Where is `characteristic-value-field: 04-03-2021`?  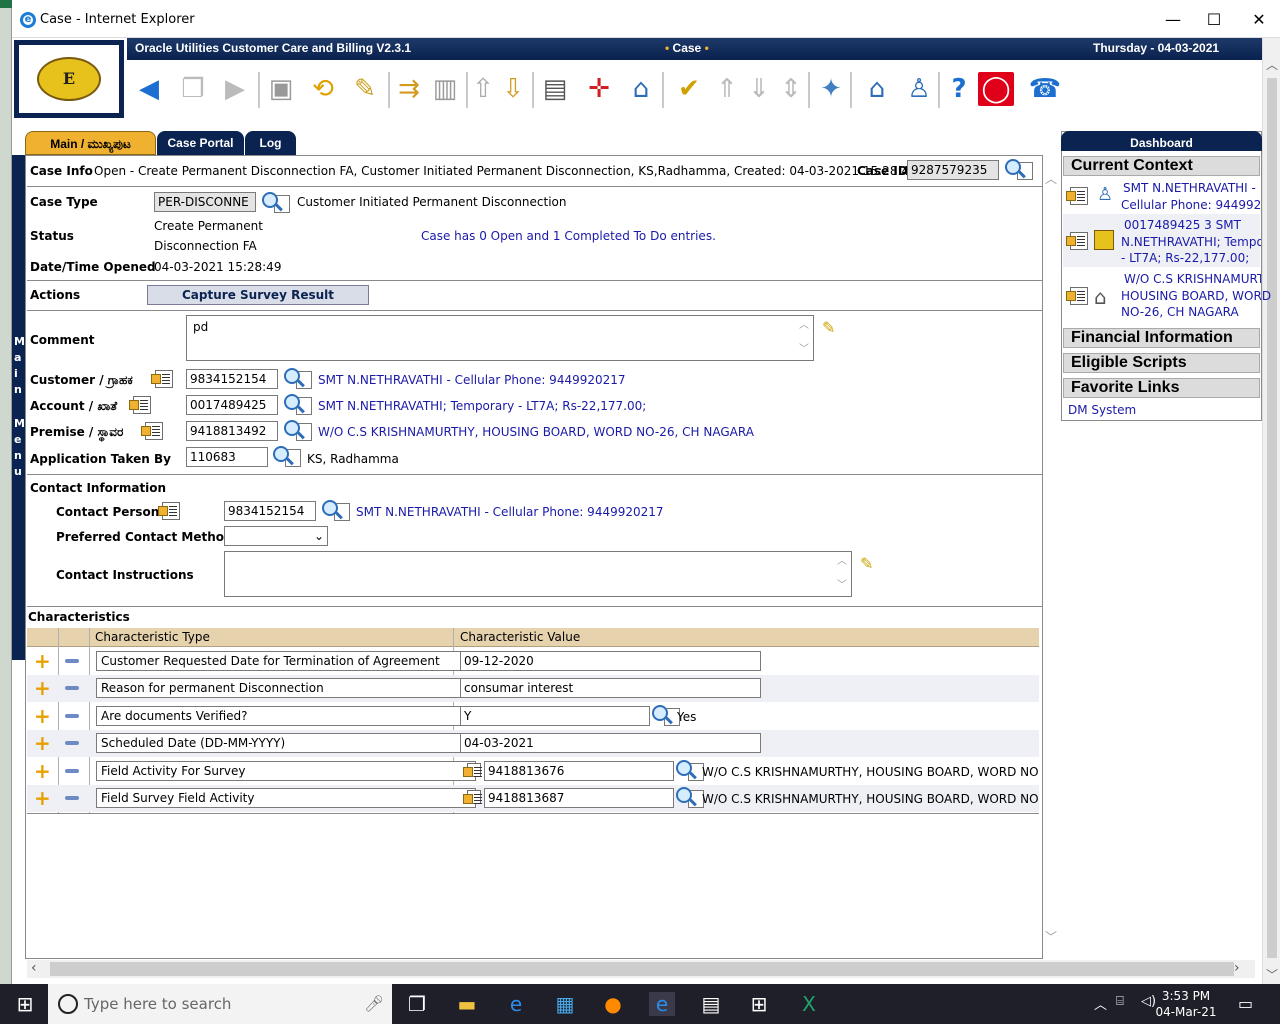 characteristic-value-field: 04-03-2021 is located at coordinates (610, 743).